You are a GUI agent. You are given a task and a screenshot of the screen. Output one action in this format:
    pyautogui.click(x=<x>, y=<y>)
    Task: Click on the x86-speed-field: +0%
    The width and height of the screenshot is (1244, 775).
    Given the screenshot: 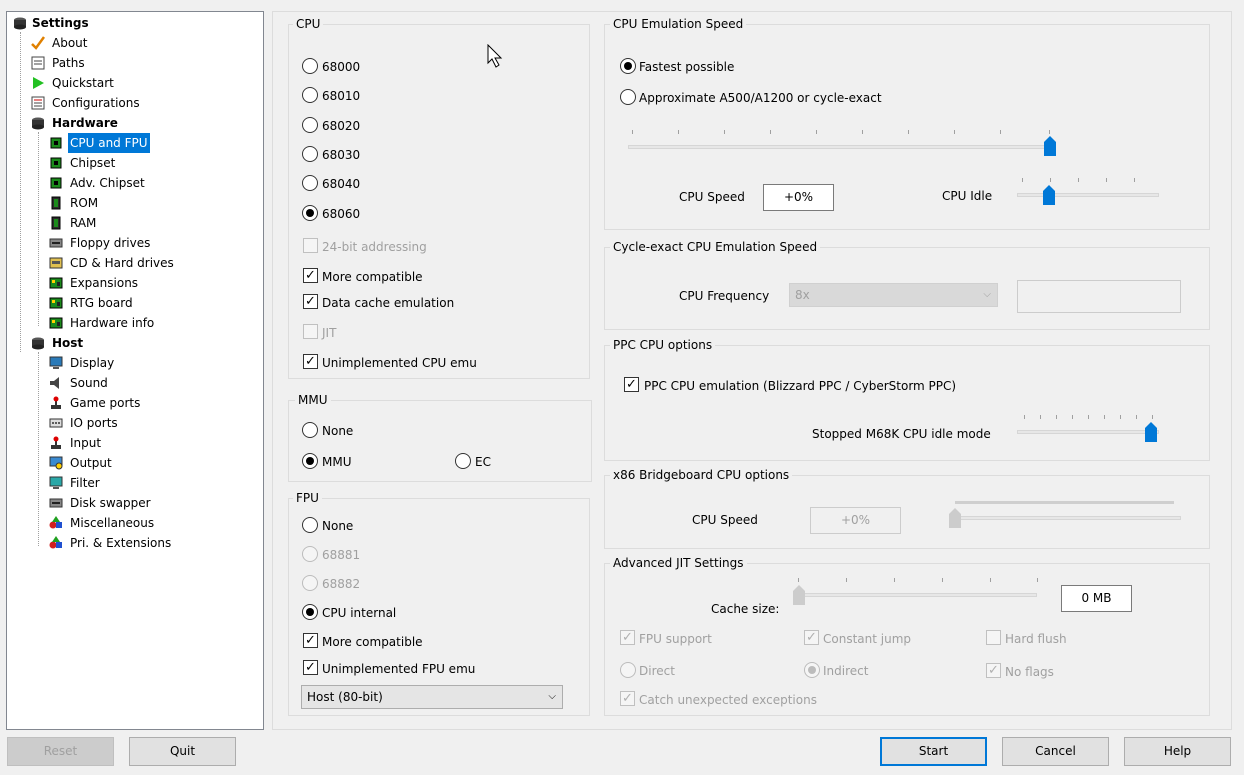 What is the action you would take?
    pyautogui.click(x=855, y=520)
    